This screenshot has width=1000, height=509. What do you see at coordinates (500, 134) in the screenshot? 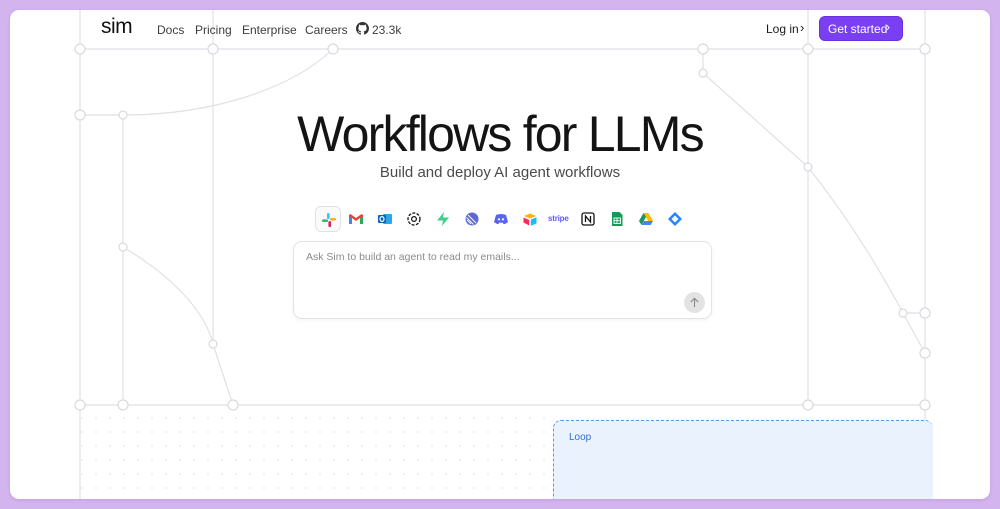
I see `hero-title: Workflows for LLMs` at bounding box center [500, 134].